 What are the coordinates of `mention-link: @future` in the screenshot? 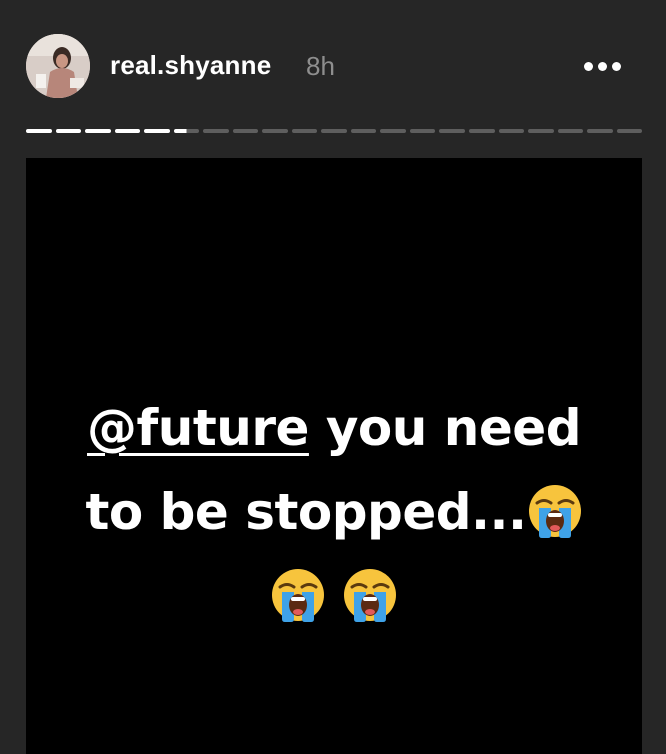 It's located at (198, 428).